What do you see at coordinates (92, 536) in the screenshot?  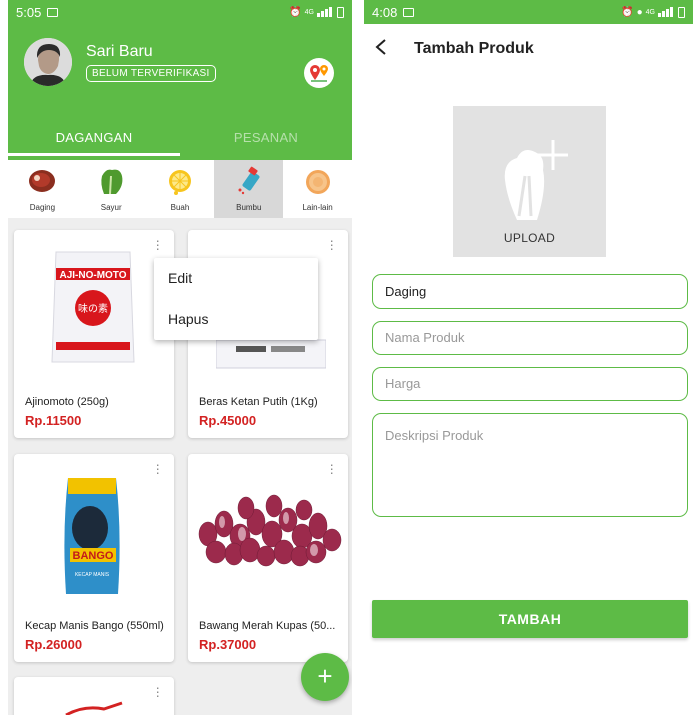 I see `kecap-bango-image: BANGO KECAP MANIS` at bounding box center [92, 536].